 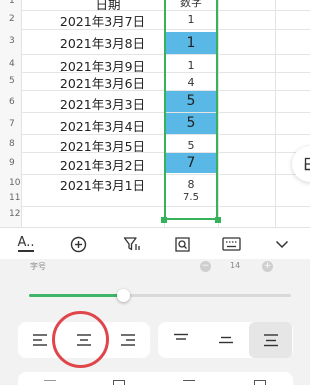 I want to click on text-format-button: A.., so click(x=26, y=244).